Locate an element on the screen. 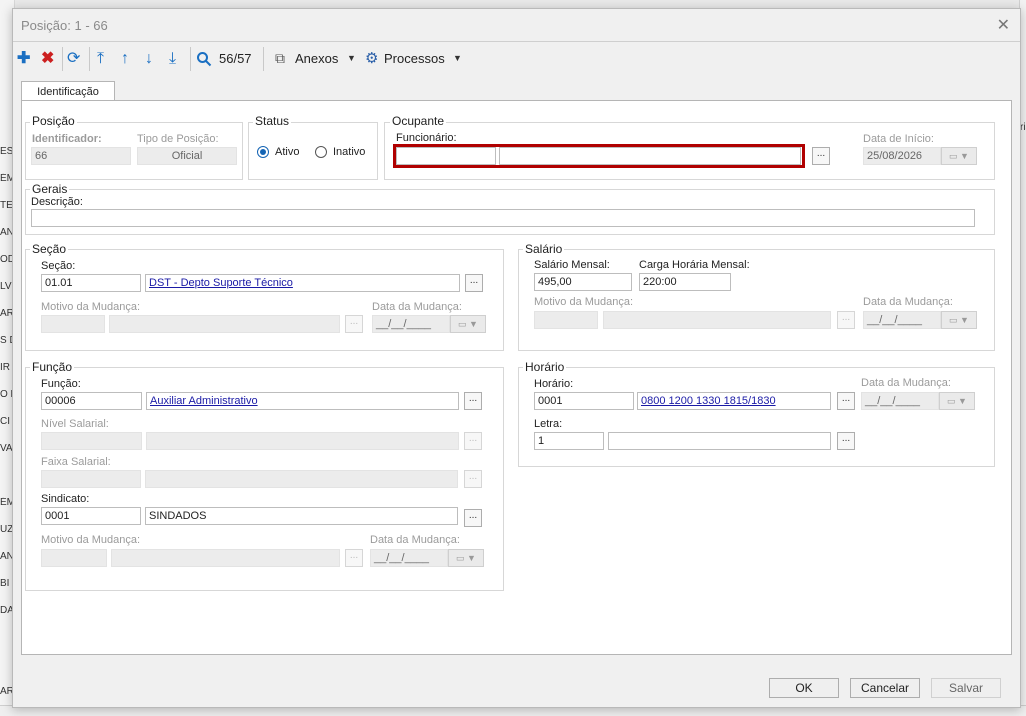 Image resolution: width=1026 pixels, height=716 pixels. tipo-posicao-label: Tipo de Posição: is located at coordinates (178, 139).